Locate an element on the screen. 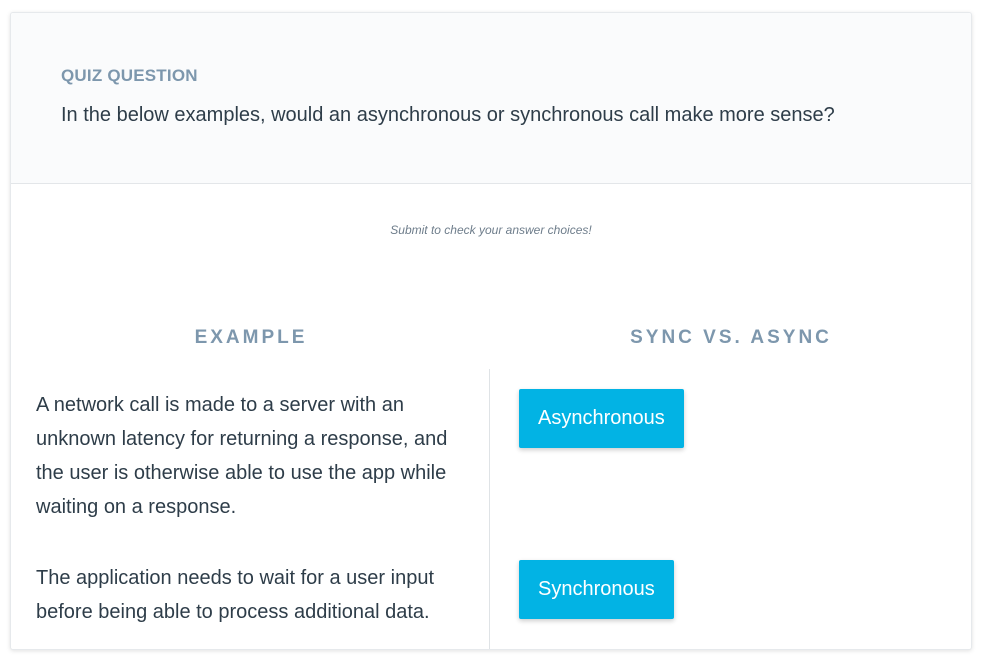 This screenshot has width=981, height=664. column-divider is located at coordinates (489, 509).